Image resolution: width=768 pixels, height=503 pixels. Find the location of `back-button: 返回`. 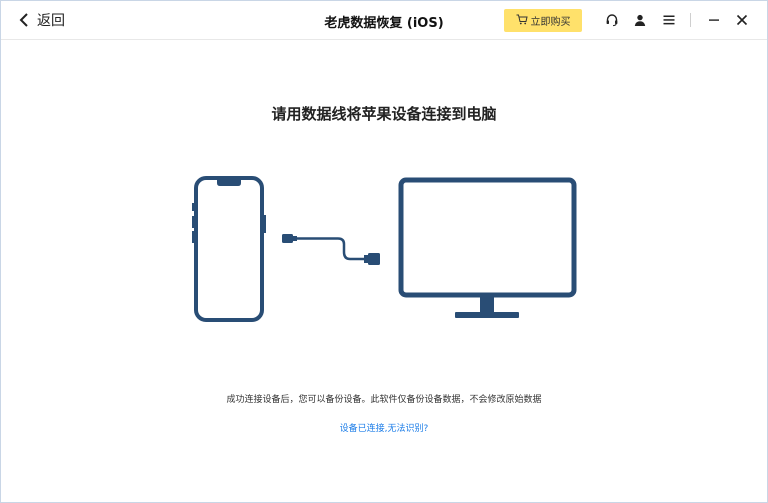

back-button: 返回 is located at coordinates (42, 20).